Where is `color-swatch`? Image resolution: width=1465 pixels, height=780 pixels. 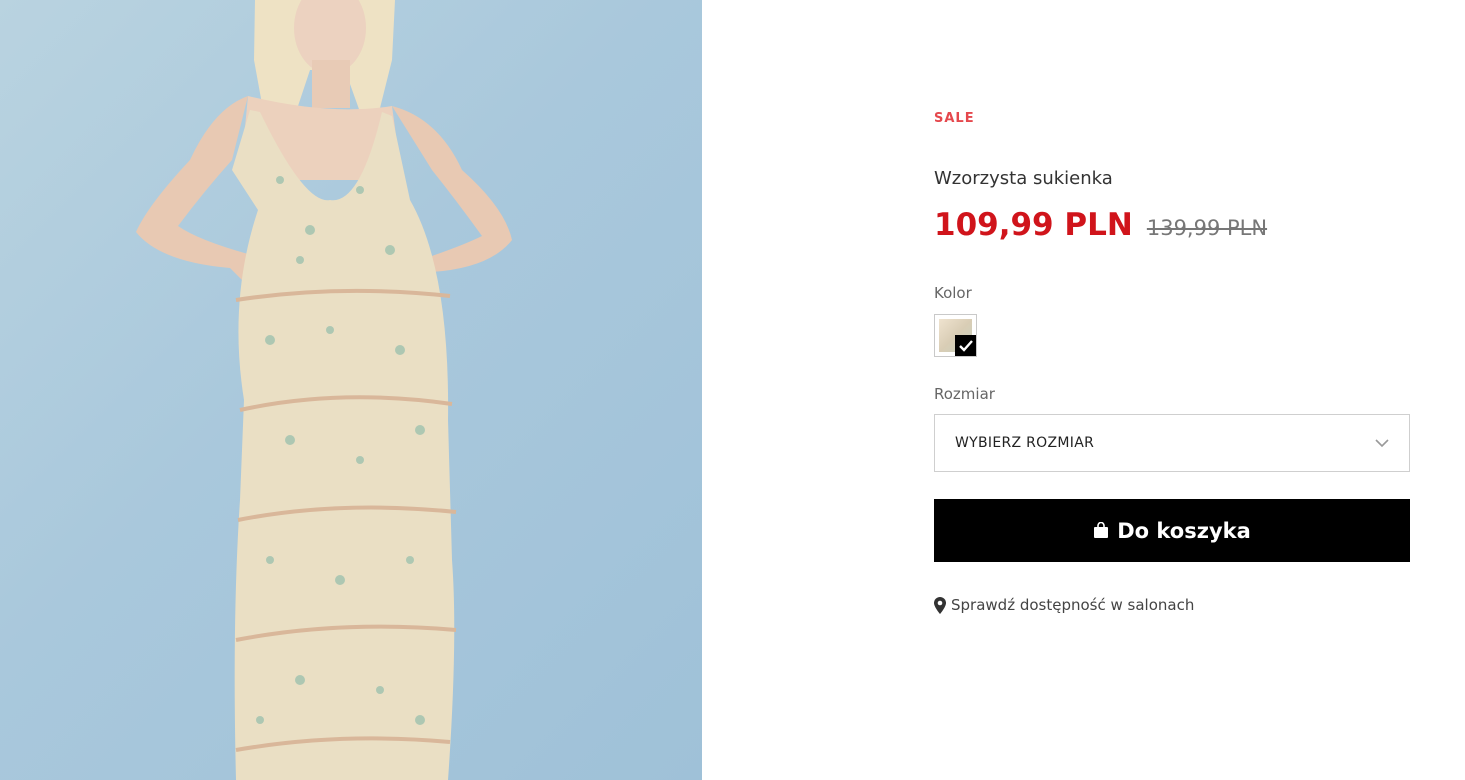 color-swatch is located at coordinates (955, 335).